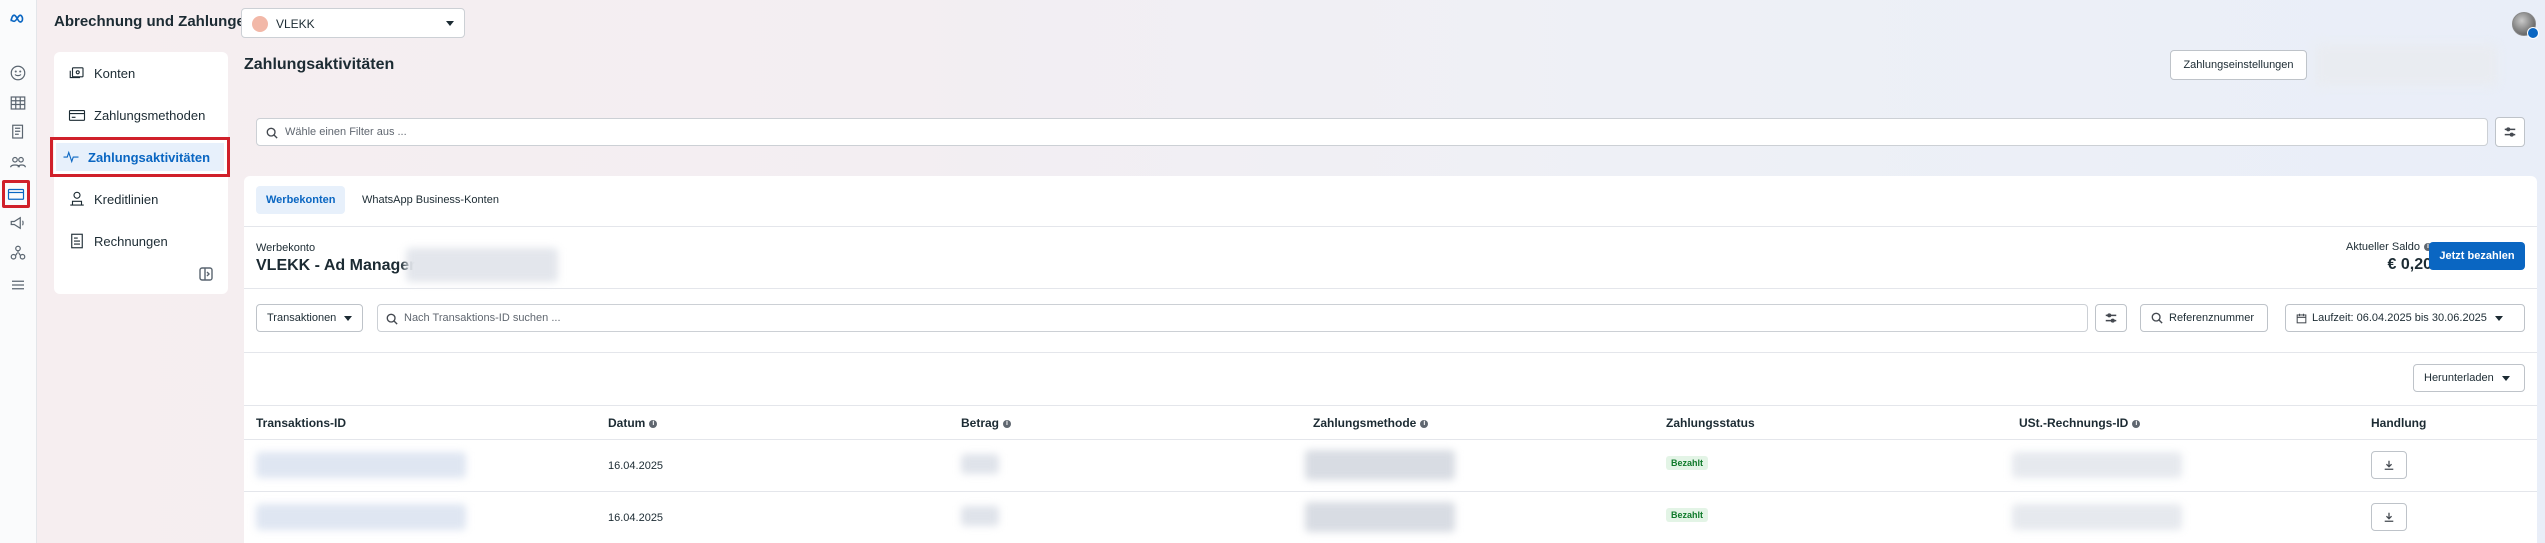 This screenshot has width=2545, height=543. What do you see at coordinates (18, 103) in the screenshot?
I see `table-icon` at bounding box center [18, 103].